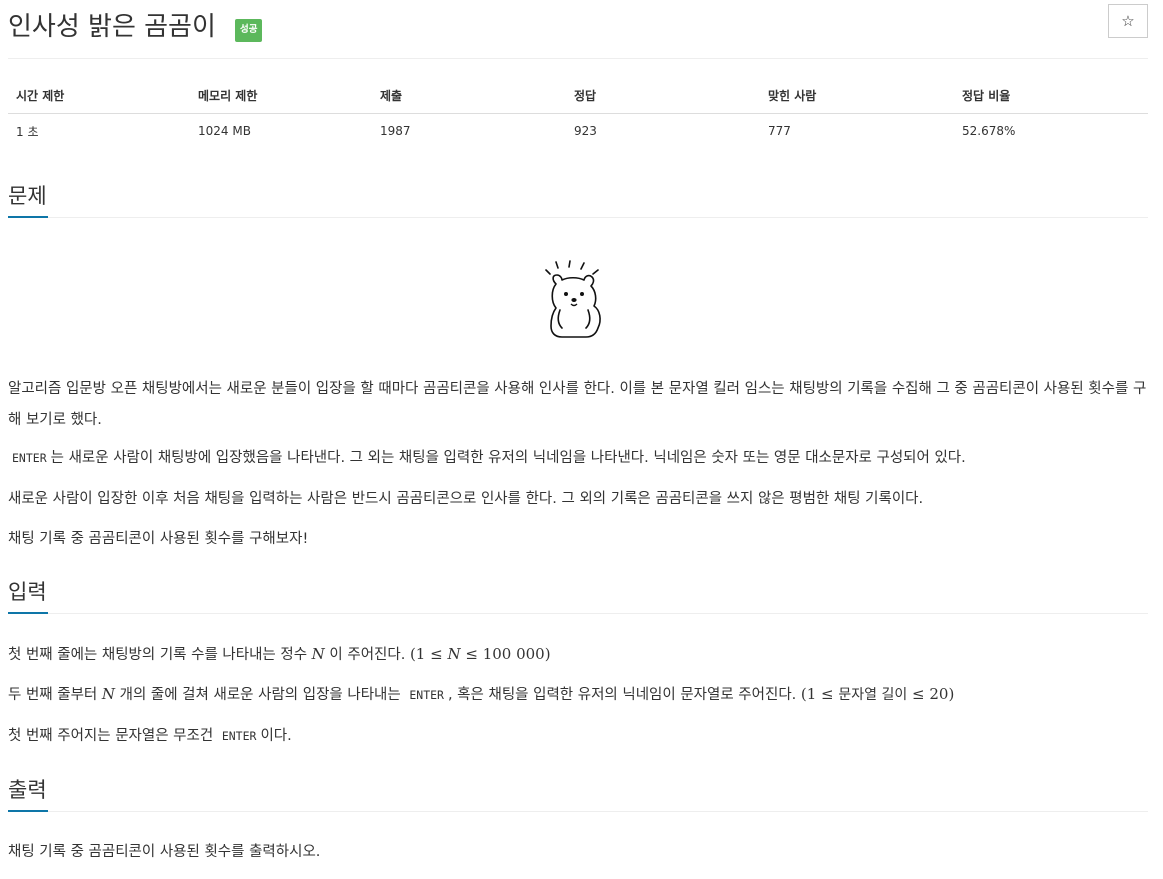 This screenshot has height=879, width=1163. What do you see at coordinates (367, 655) in the screenshot?
I see `input-line-1-text-b: 이 주어진다.` at bounding box center [367, 655].